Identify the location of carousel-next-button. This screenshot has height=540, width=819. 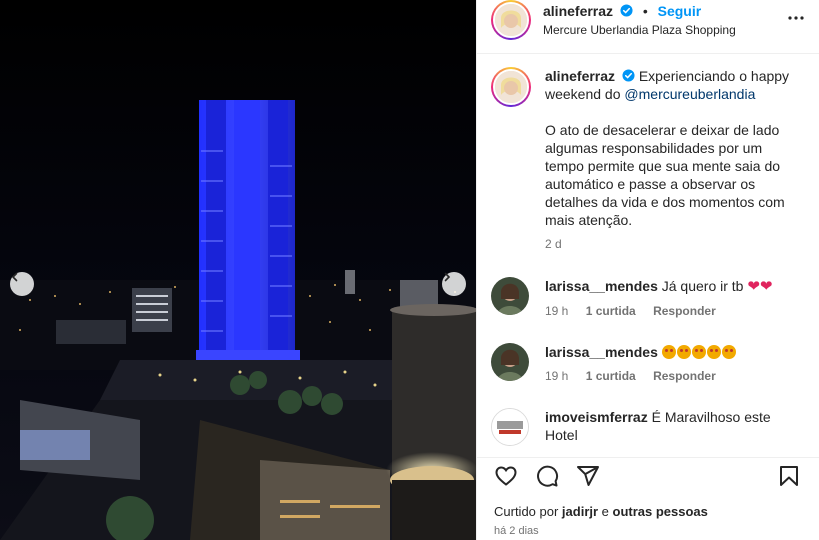
(454, 284).